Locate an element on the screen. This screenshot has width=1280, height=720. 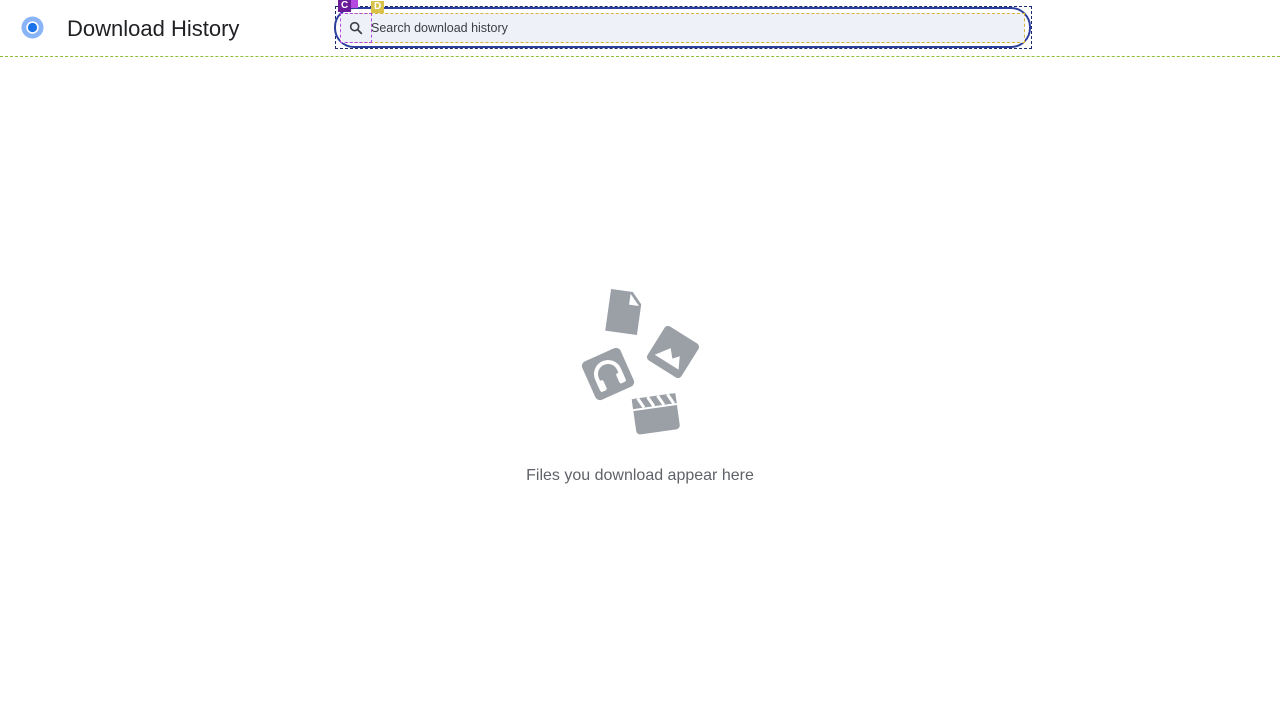
overlay-marker-c-tab is located at coordinates (354, 4).